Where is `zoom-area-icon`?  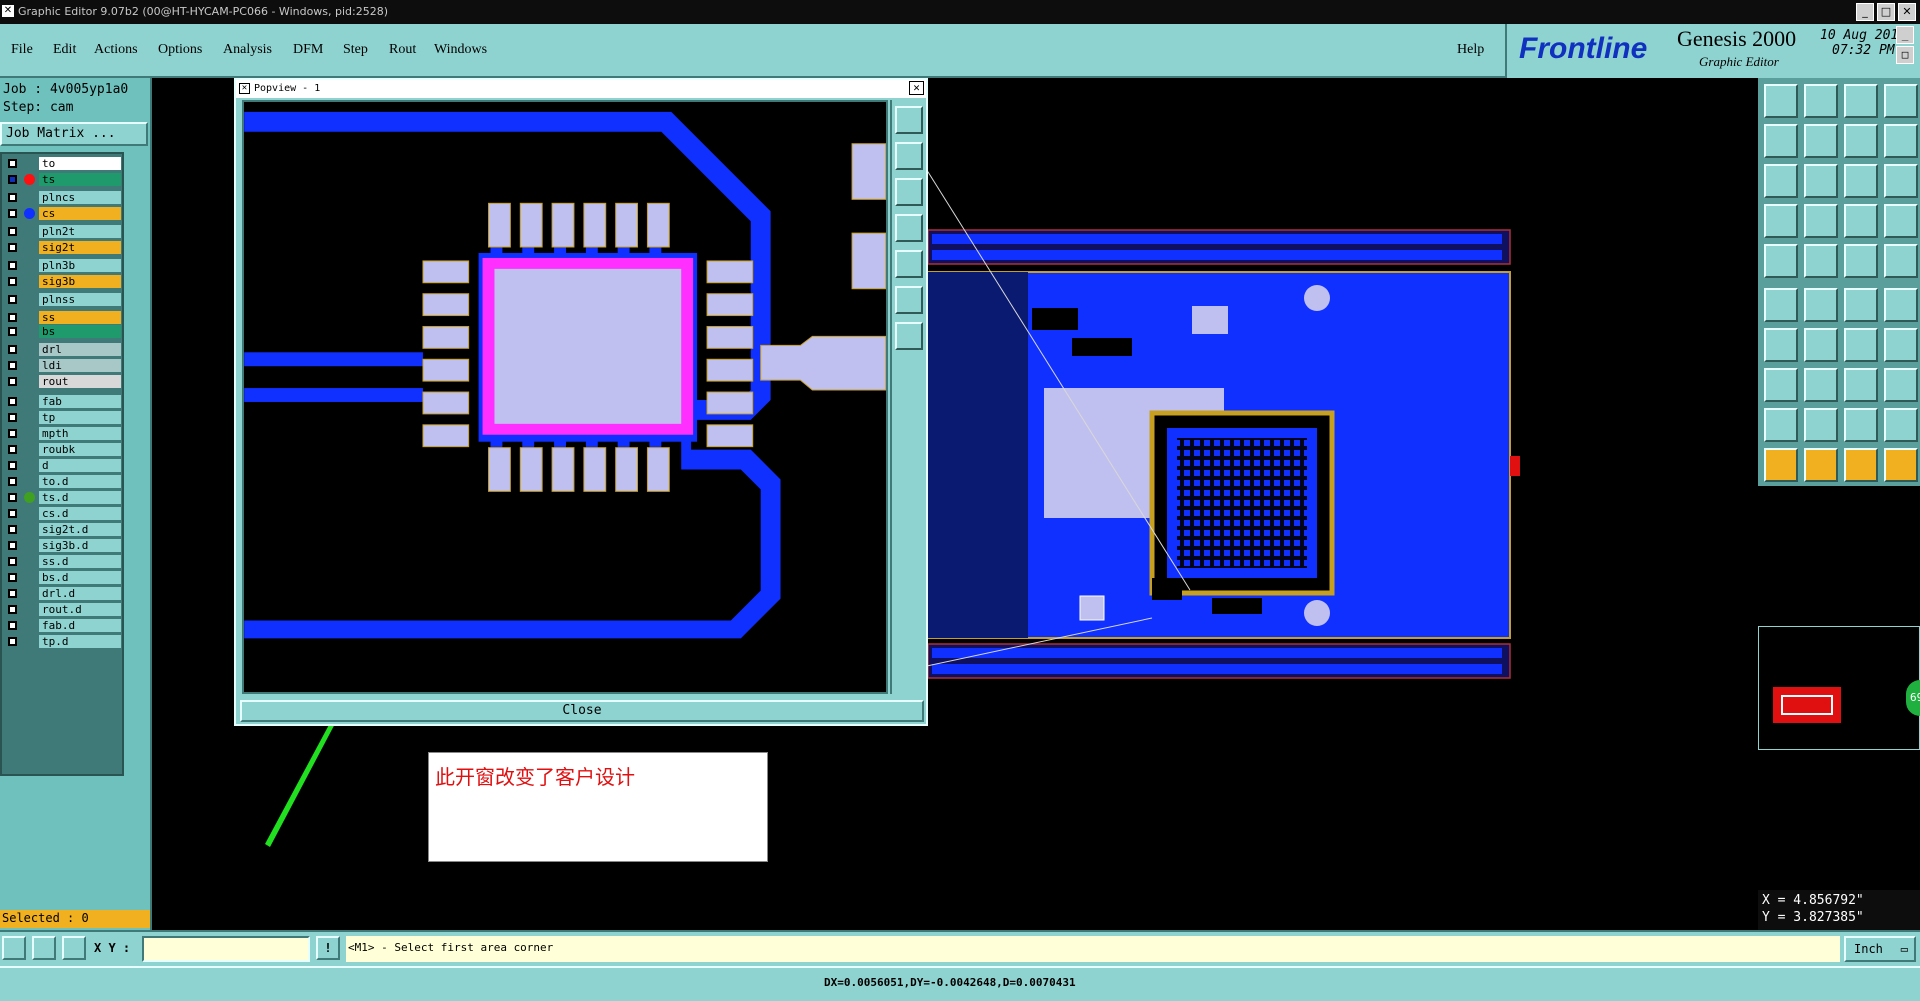
zoom-area-icon is located at coordinates (44, 948).